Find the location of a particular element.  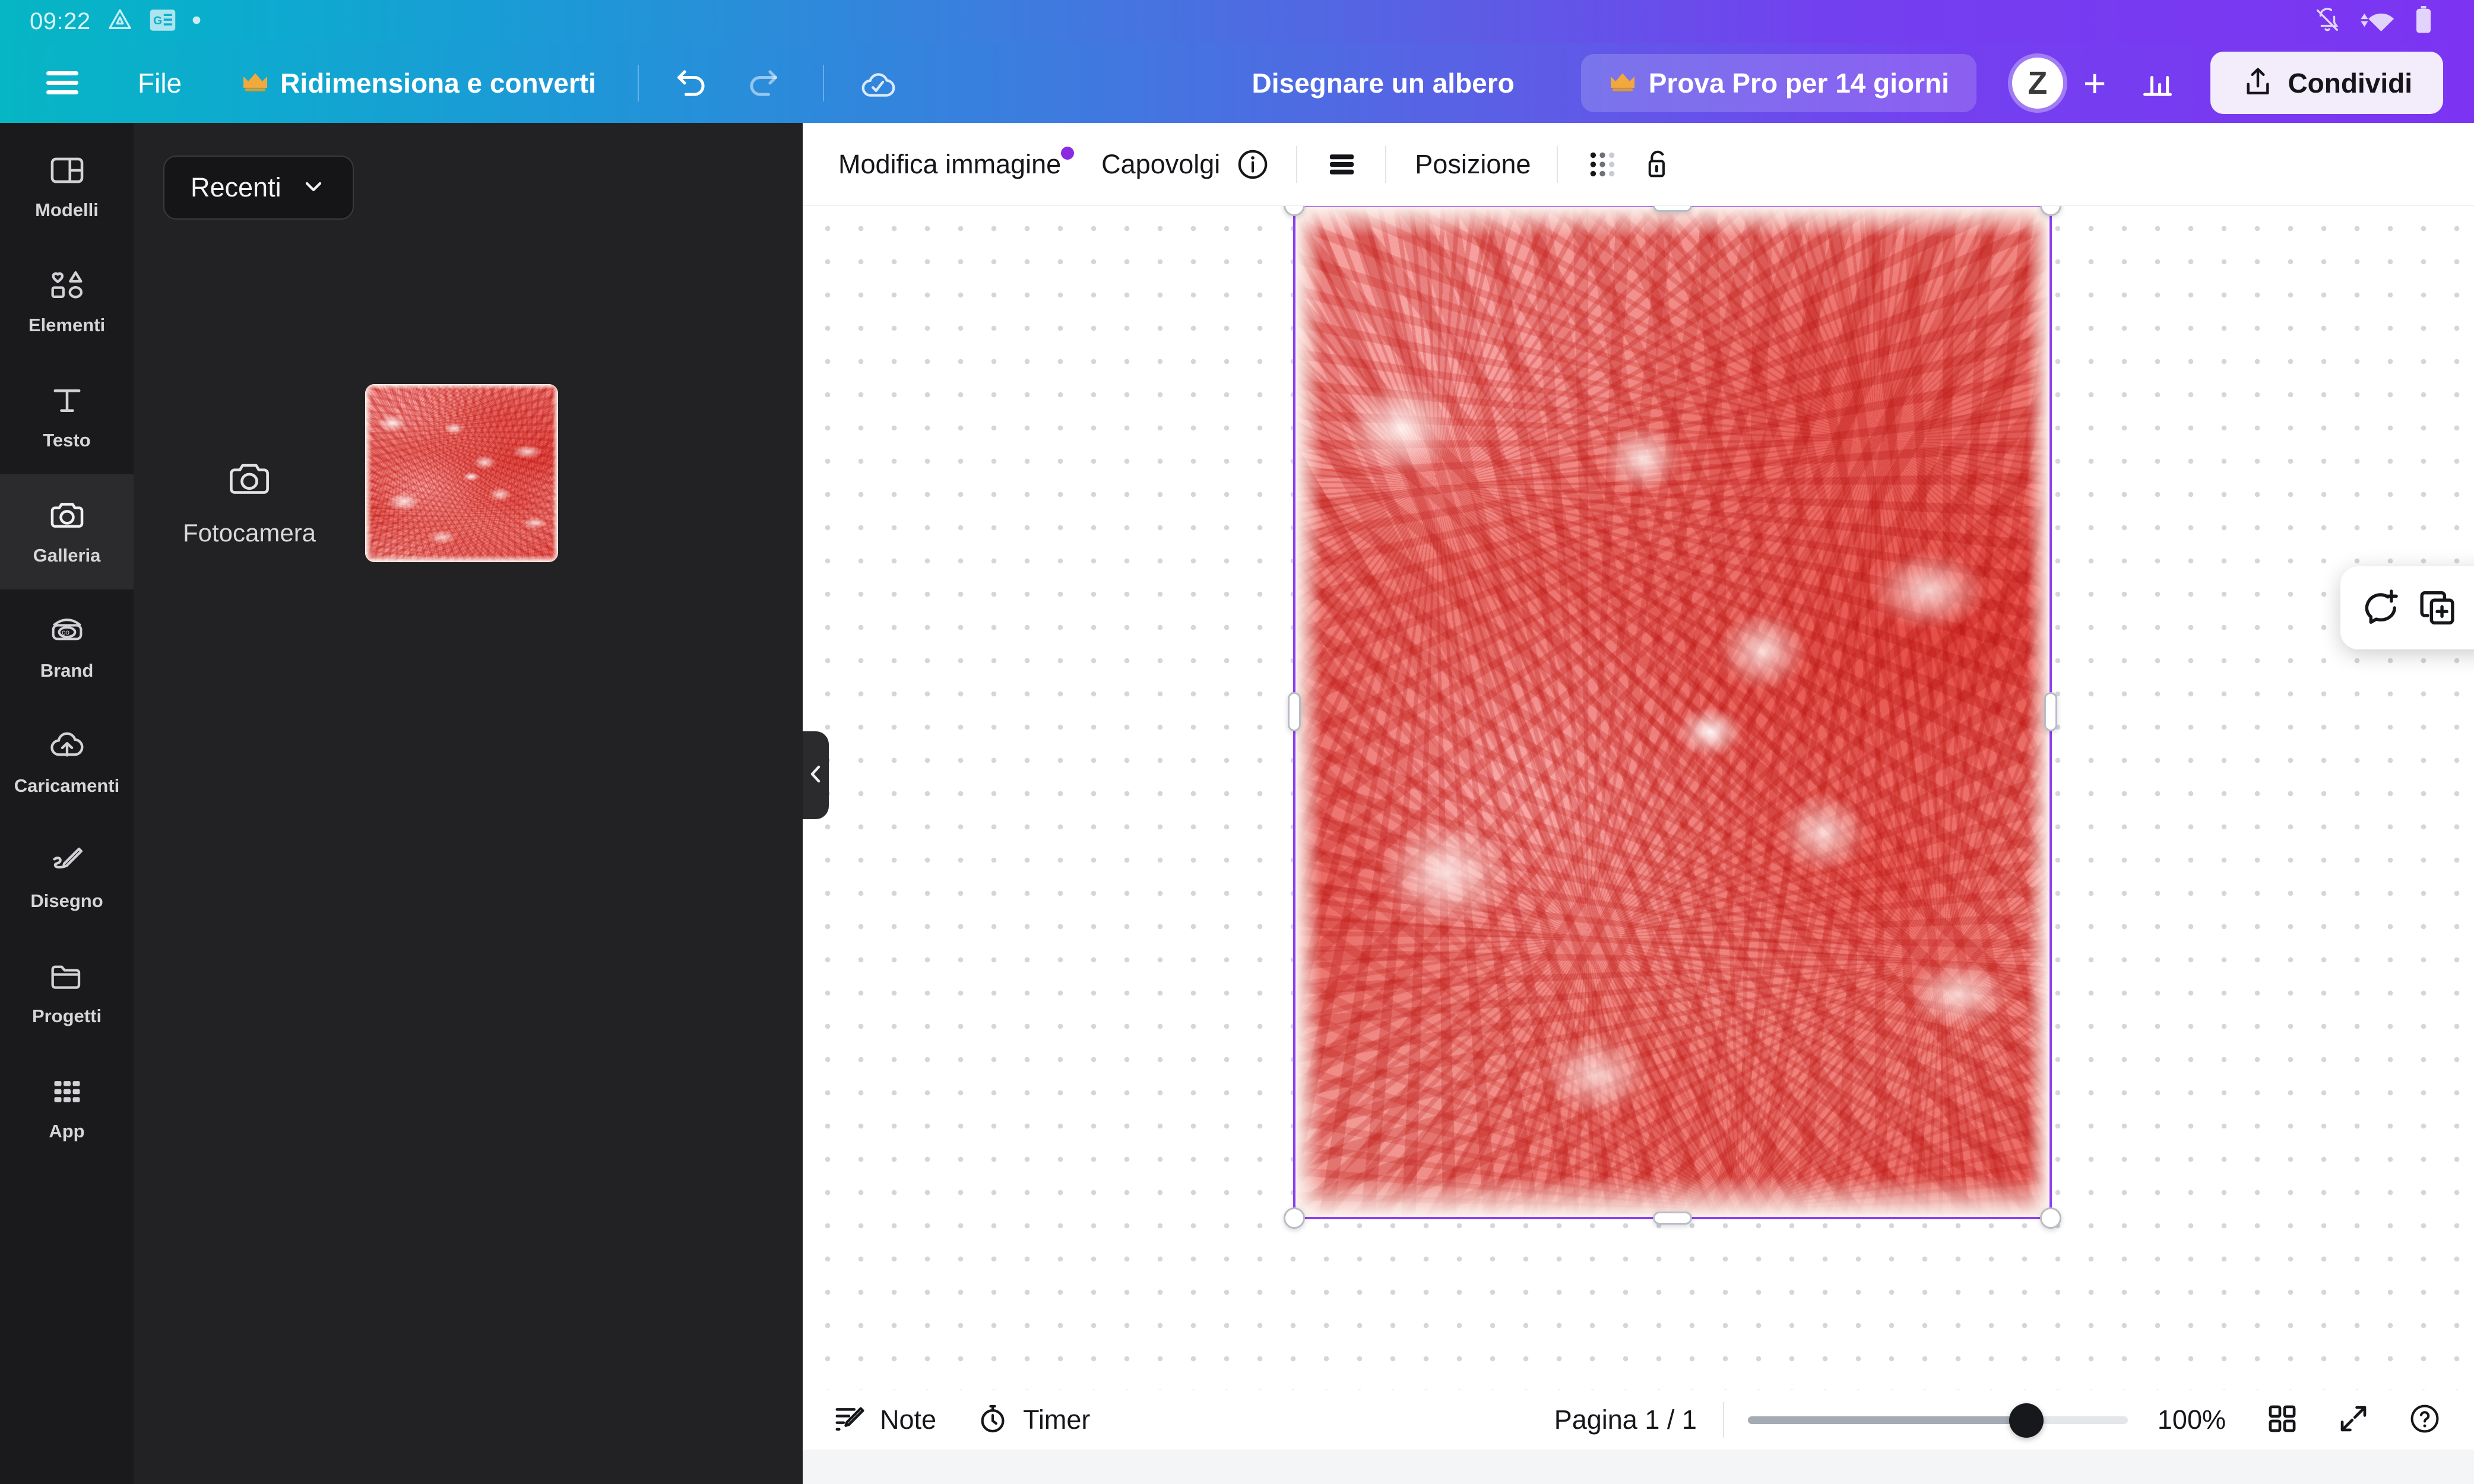

gallery-thumbnail-red-paint-texture is located at coordinates (461, 473).